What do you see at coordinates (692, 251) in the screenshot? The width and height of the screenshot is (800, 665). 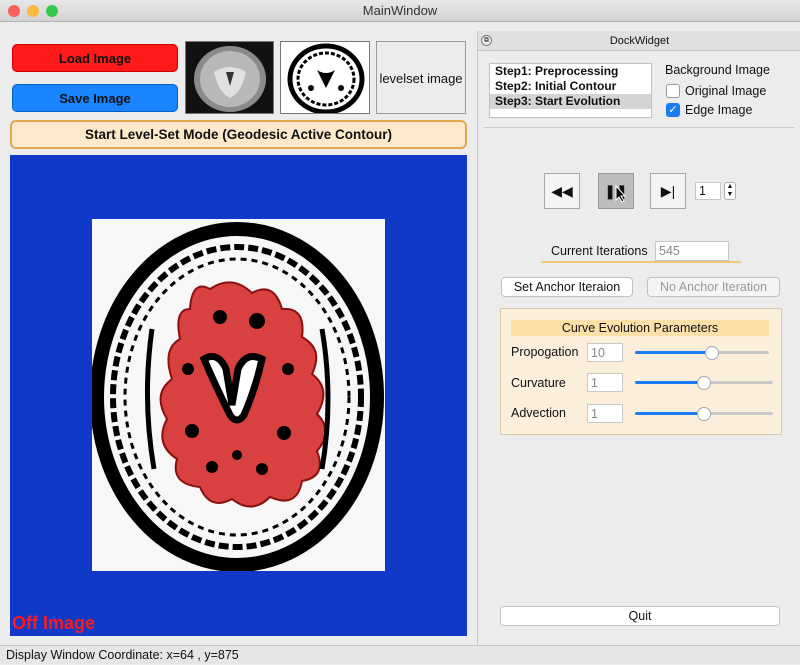 I see `current-iterations-field: 545` at bounding box center [692, 251].